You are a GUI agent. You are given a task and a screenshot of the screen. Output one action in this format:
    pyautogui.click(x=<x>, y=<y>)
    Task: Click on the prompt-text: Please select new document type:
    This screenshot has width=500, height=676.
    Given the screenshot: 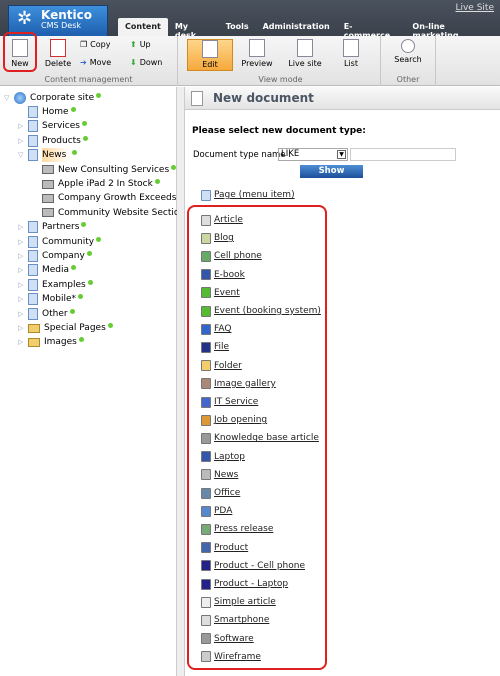 What is the action you would take?
    pyautogui.click(x=279, y=131)
    